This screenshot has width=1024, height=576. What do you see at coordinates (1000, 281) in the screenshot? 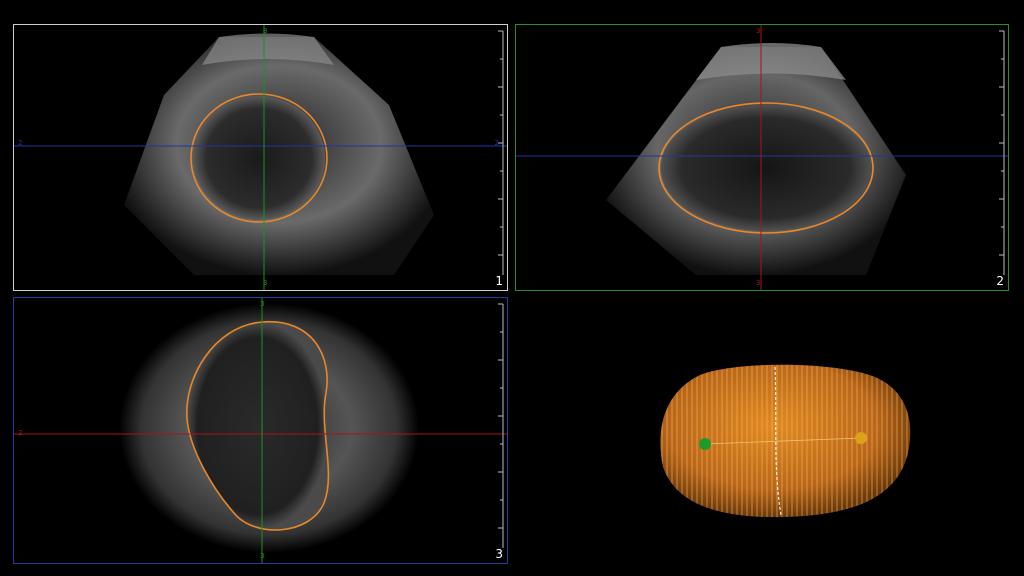
I see `view-number: 2` at bounding box center [1000, 281].